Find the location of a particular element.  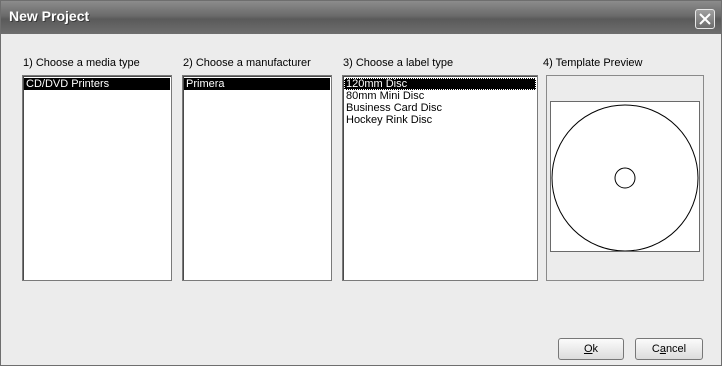

close-button is located at coordinates (705, 19).